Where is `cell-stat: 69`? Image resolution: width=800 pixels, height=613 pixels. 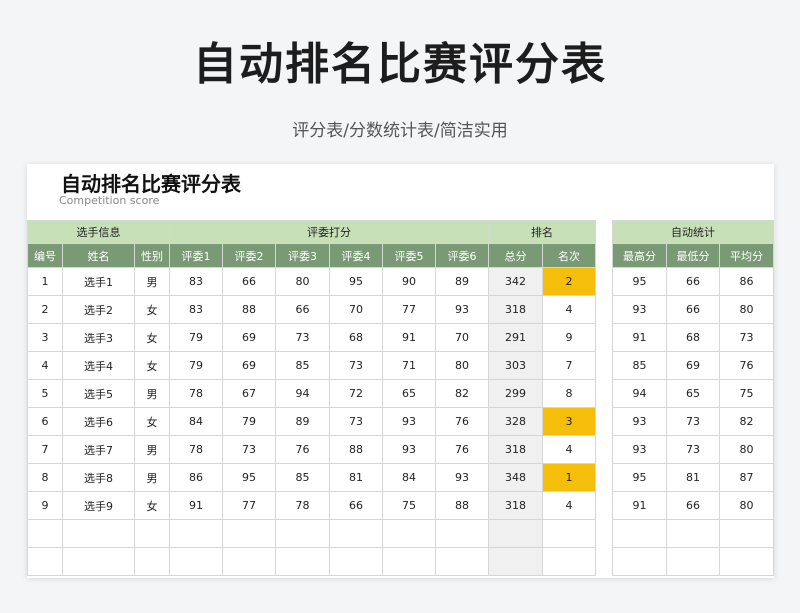 cell-stat: 69 is located at coordinates (693, 365).